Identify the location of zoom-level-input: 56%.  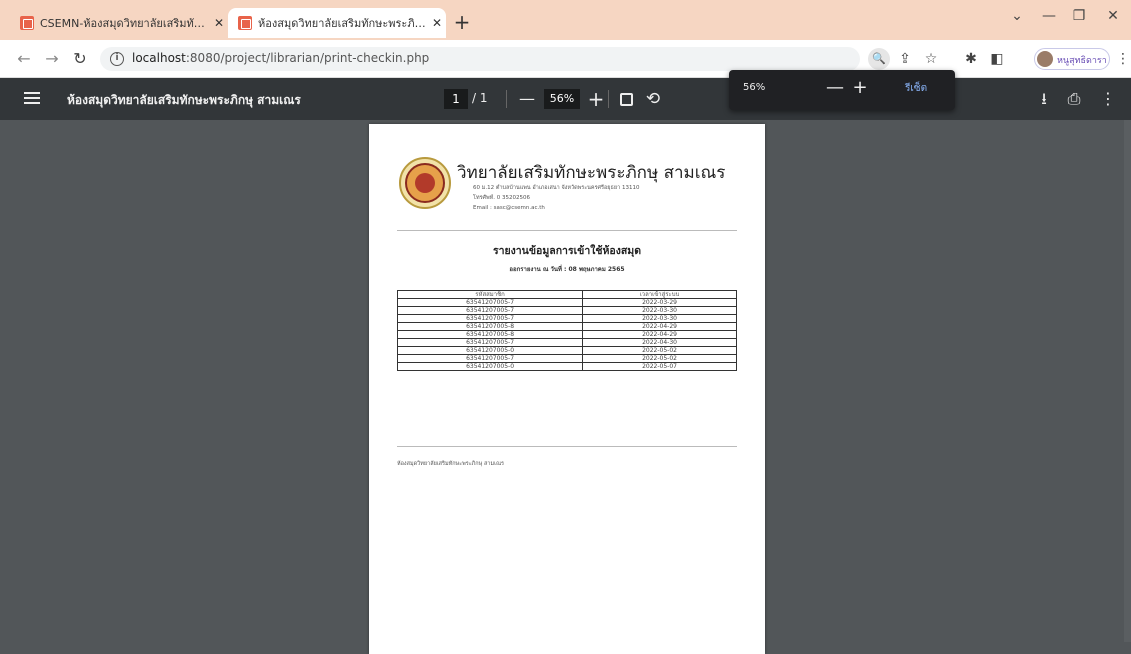
(562, 99).